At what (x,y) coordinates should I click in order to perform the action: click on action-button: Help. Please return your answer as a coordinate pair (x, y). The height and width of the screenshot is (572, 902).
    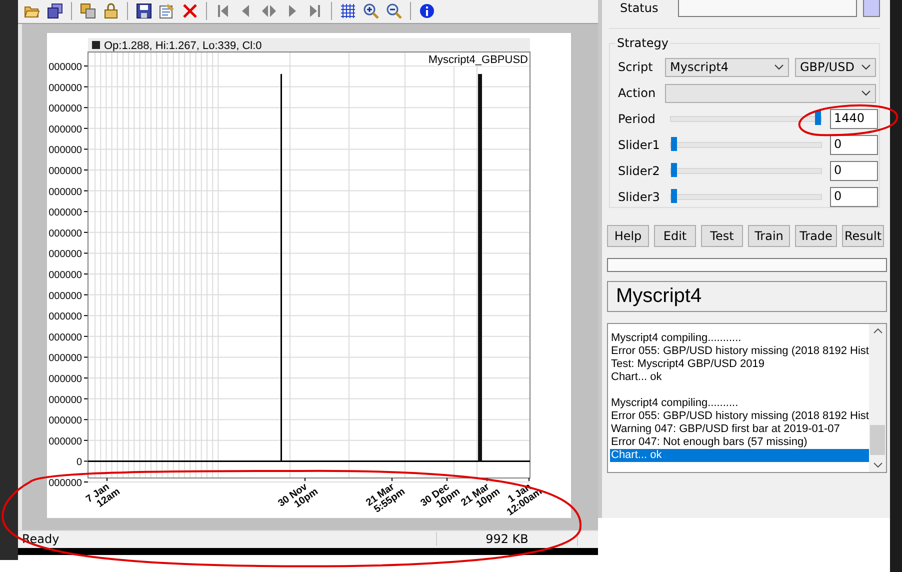
    Looking at the image, I should click on (628, 236).